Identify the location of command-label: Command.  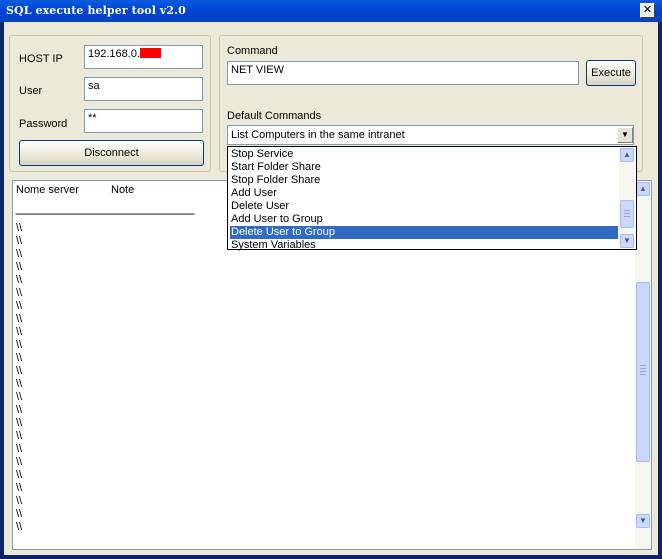
(252, 51).